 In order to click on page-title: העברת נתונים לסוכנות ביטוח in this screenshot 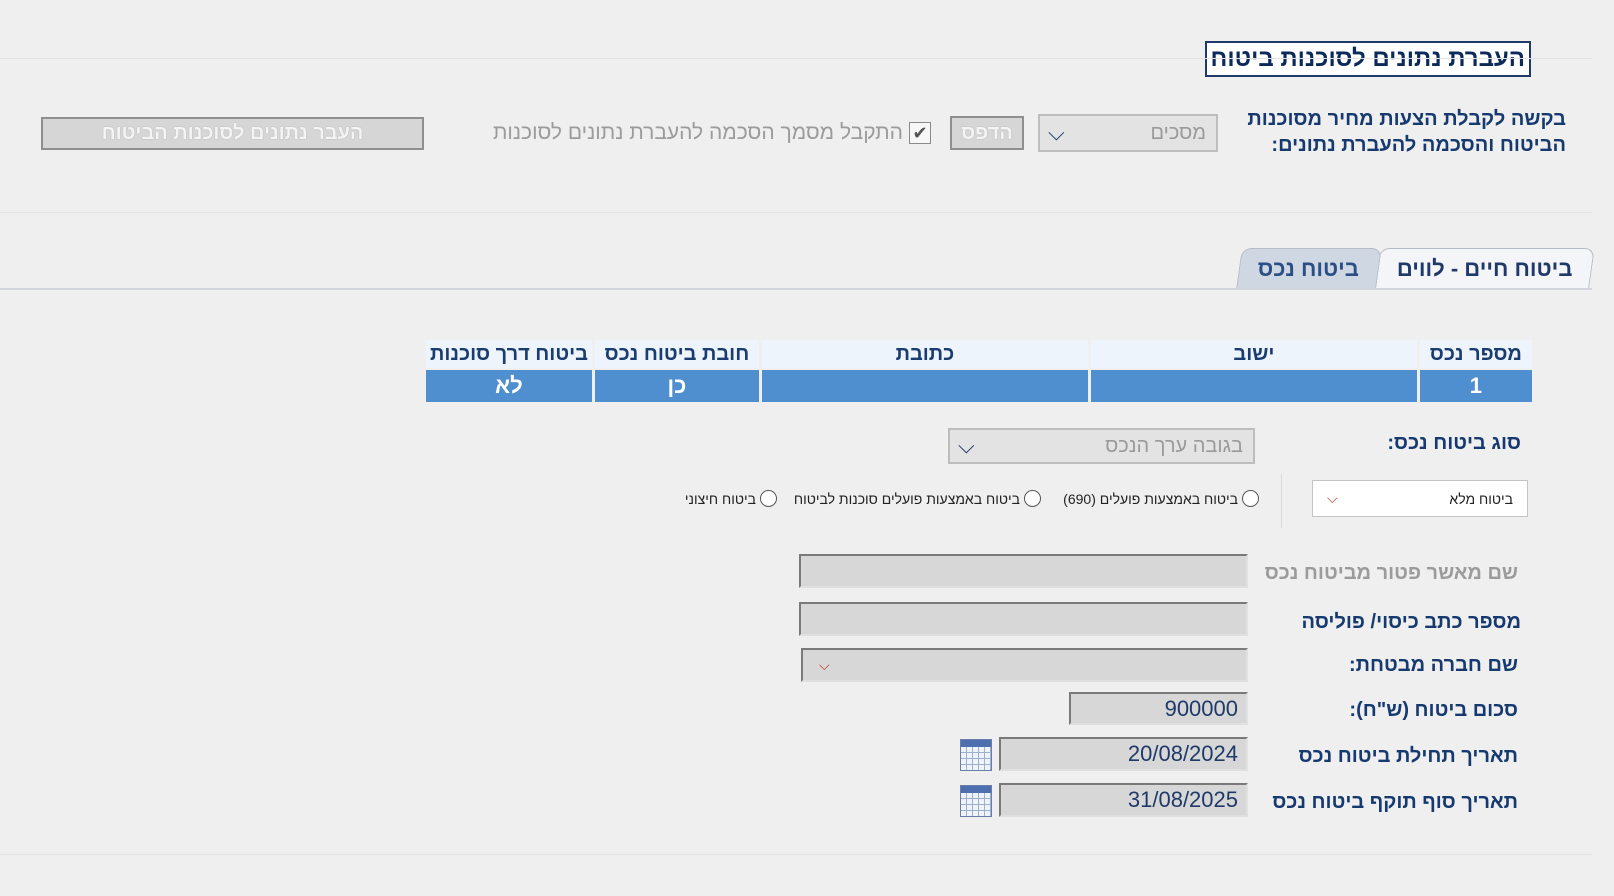, I will do `click(1367, 59)`.